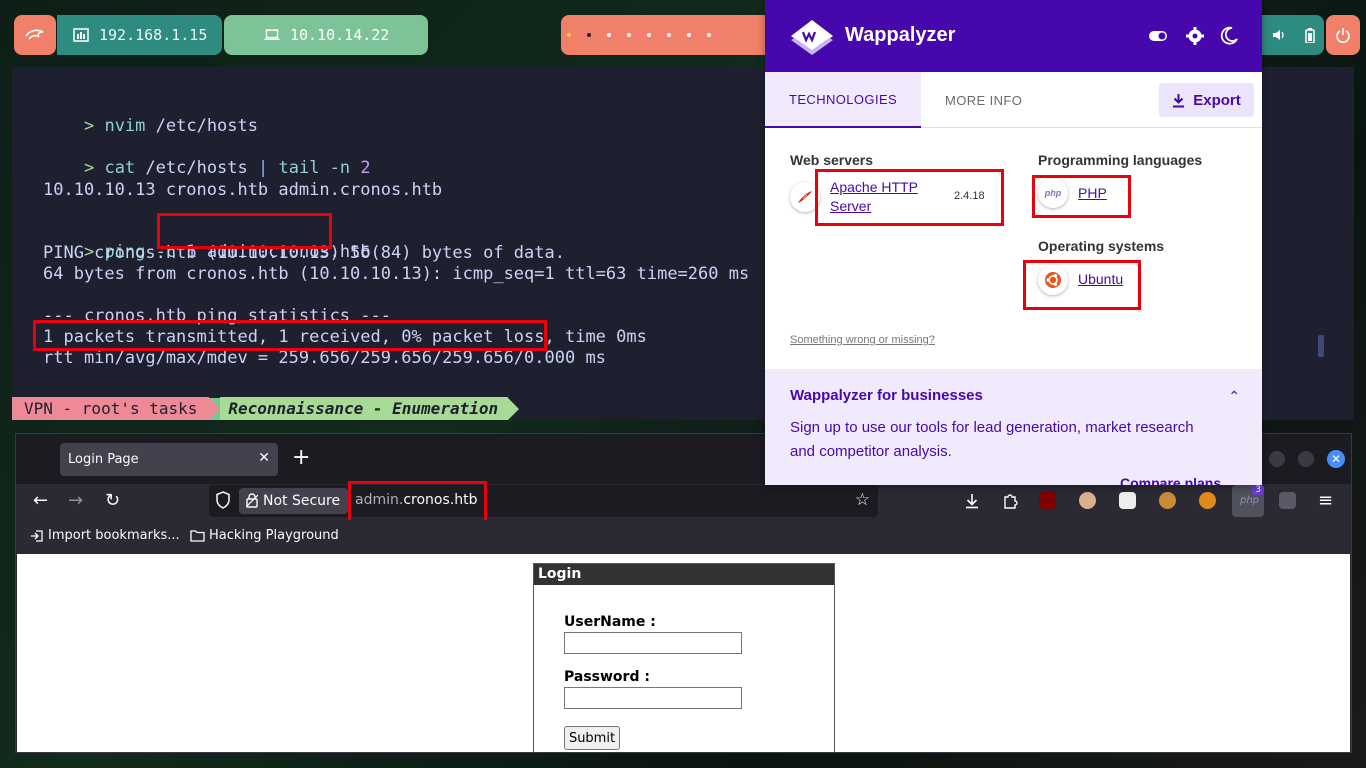 Image resolution: width=1366 pixels, height=768 pixels. I want to click on password-label: Password :, so click(607, 677).